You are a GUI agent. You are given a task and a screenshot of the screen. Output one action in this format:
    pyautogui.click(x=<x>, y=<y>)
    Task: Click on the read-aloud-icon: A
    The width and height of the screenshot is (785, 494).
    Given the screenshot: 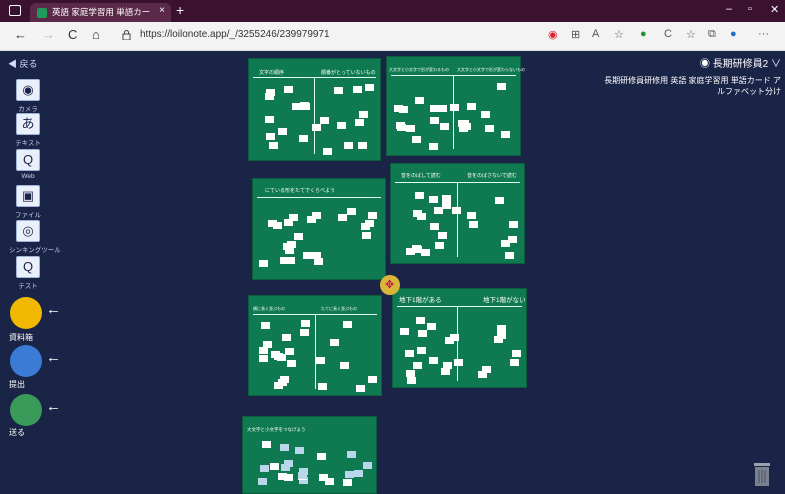 What is the action you would take?
    pyautogui.click(x=595, y=34)
    